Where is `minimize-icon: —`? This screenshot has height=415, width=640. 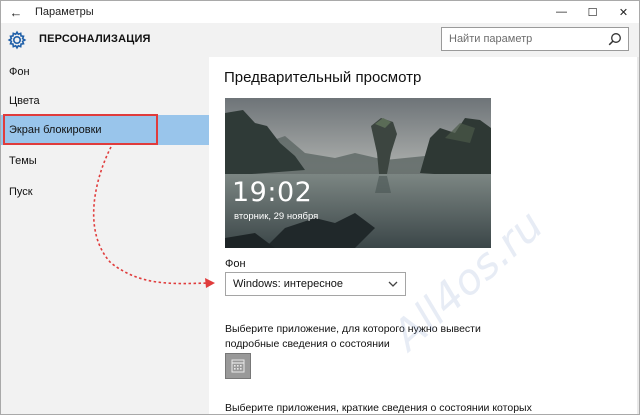 minimize-icon: — is located at coordinates (561, 12).